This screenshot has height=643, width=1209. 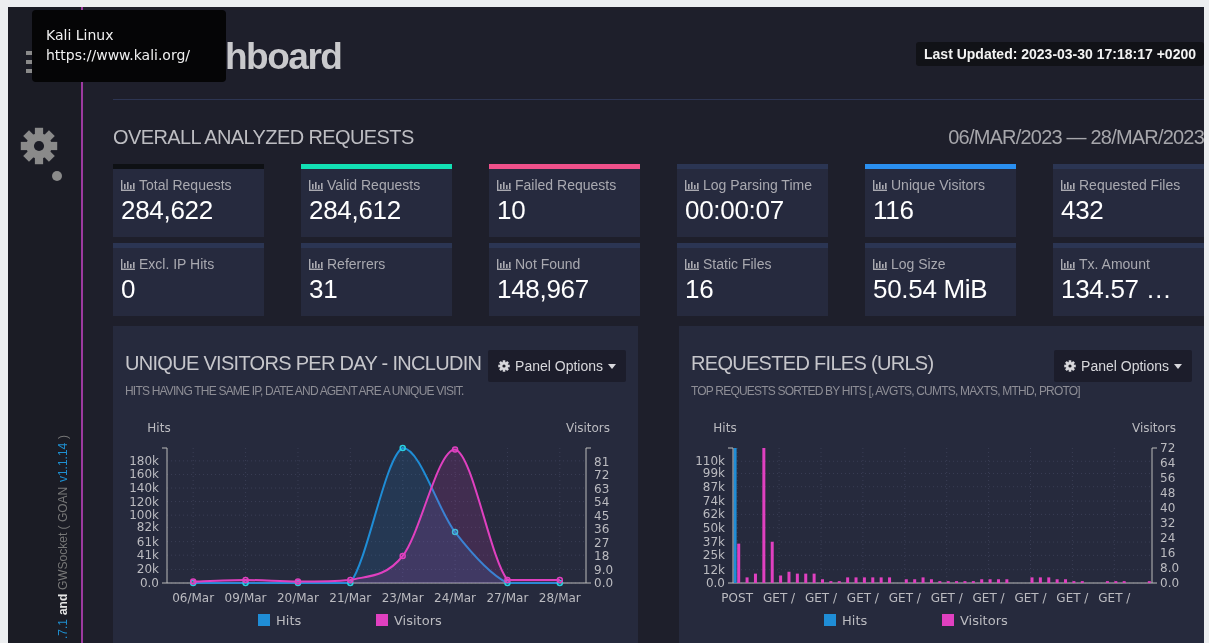 What do you see at coordinates (604, 569) in the screenshot?
I see `tick-label: 9.0` at bounding box center [604, 569].